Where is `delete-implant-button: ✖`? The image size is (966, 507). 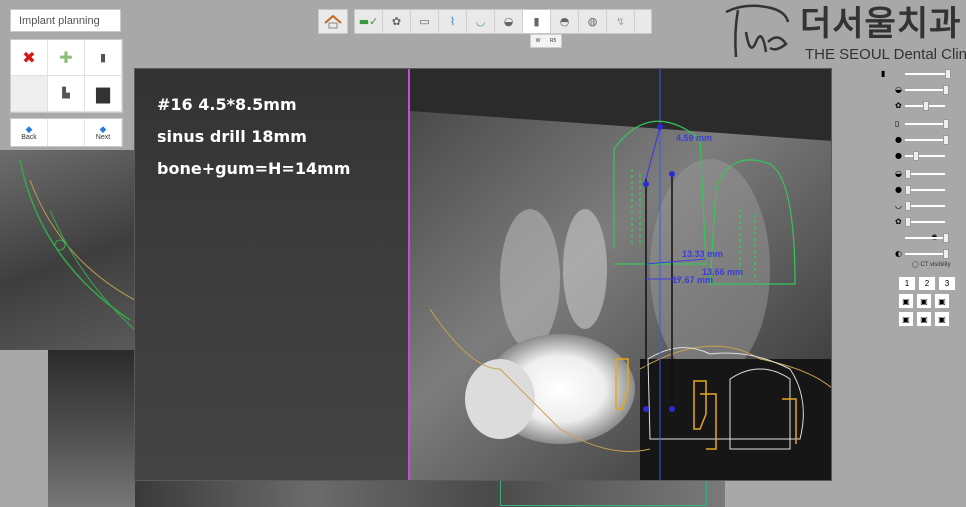
delete-implant-button: ✖ is located at coordinates (29, 58).